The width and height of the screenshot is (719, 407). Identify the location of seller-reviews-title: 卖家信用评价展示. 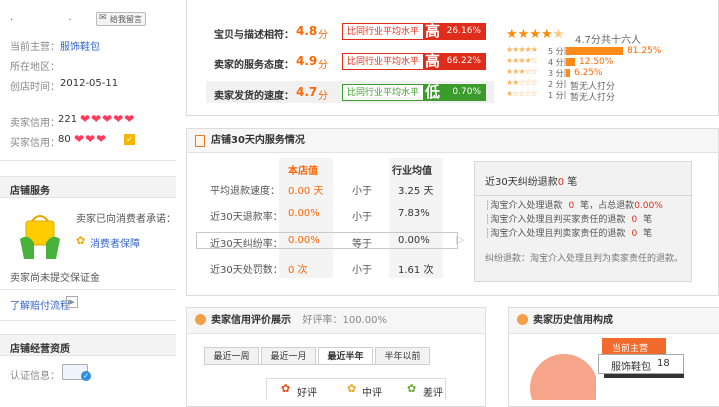
(251, 320).